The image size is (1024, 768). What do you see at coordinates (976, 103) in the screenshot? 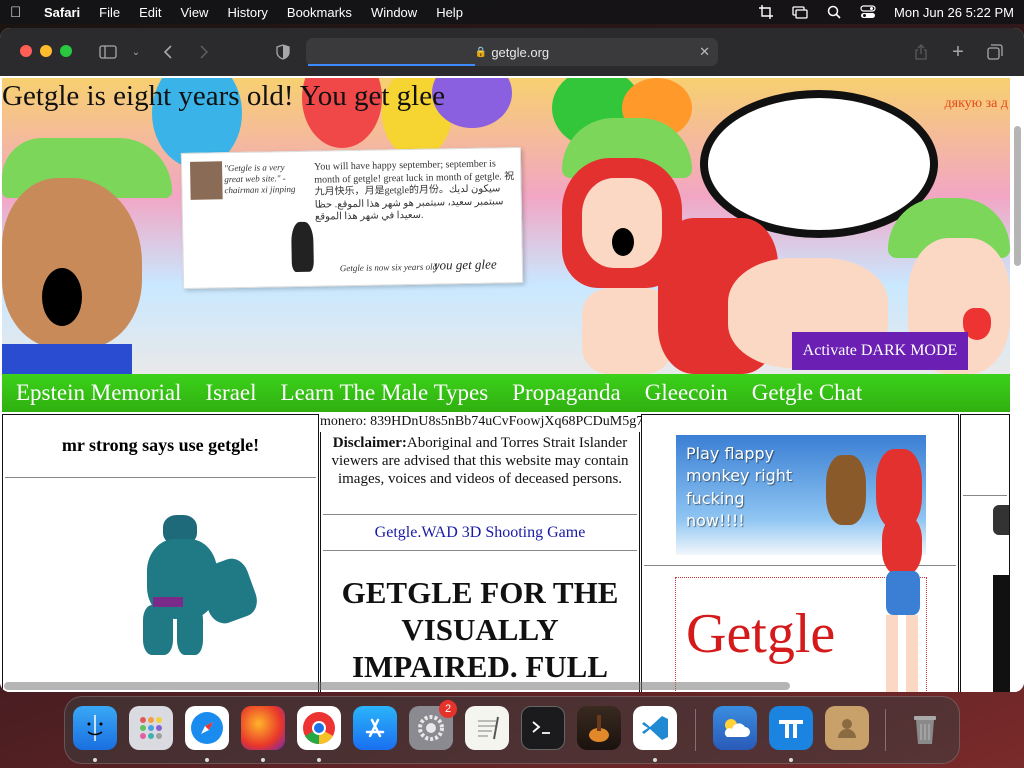
I see `banner-thanks-text: дякую за д` at bounding box center [976, 103].